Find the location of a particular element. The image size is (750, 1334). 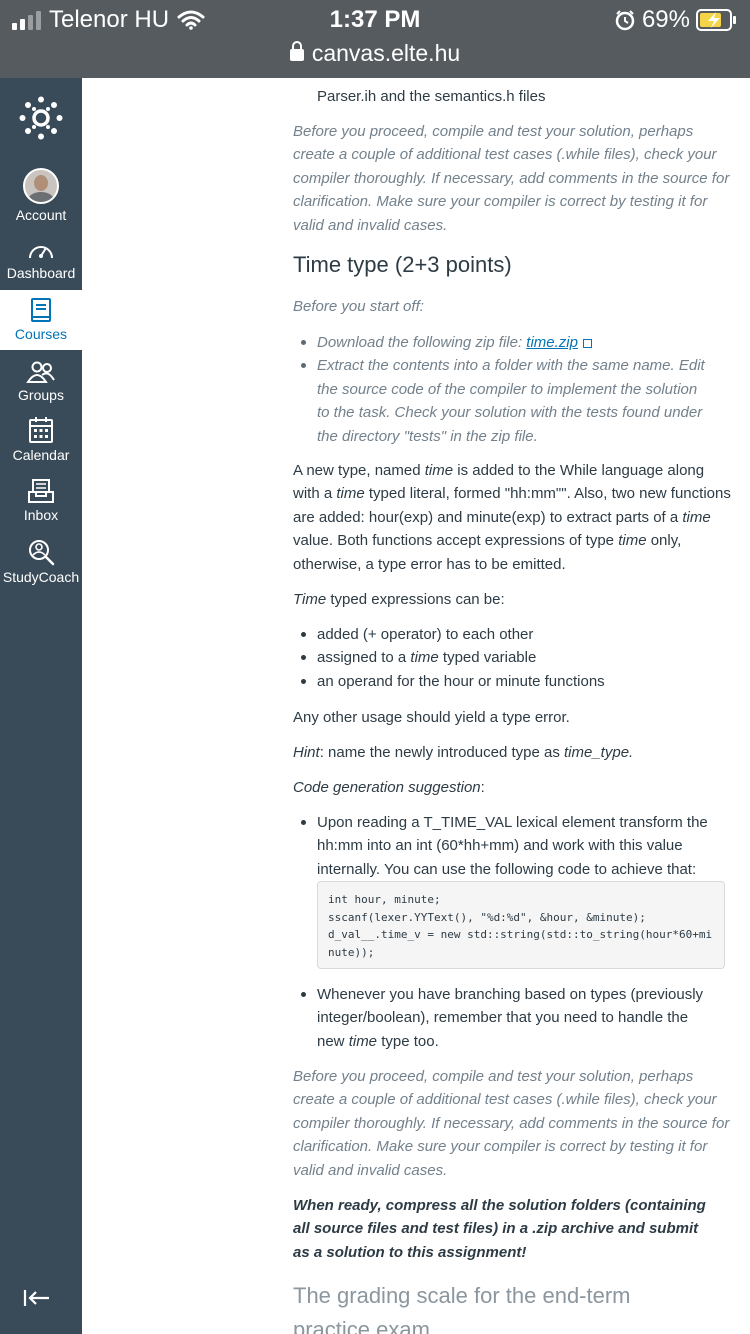

dashboard-icon is located at coordinates (41, 252).